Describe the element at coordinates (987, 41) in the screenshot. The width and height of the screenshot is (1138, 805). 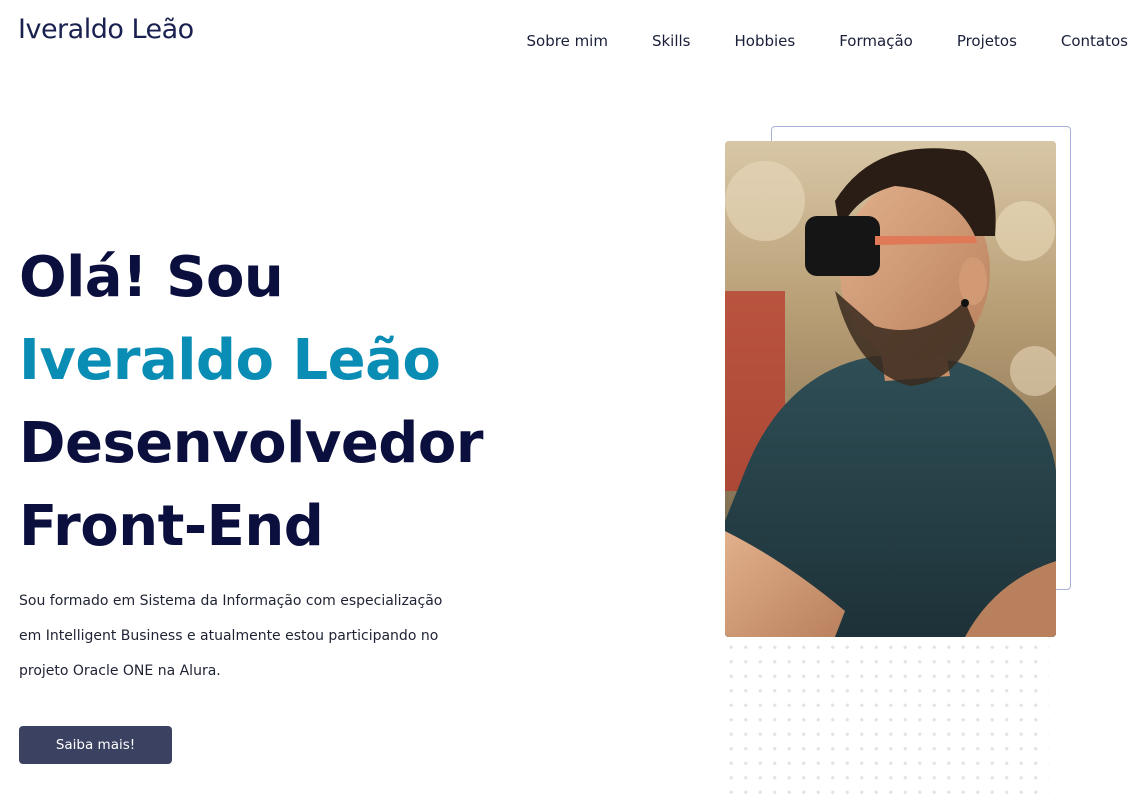
I see `nav-link-projetos: Projetos` at that location.